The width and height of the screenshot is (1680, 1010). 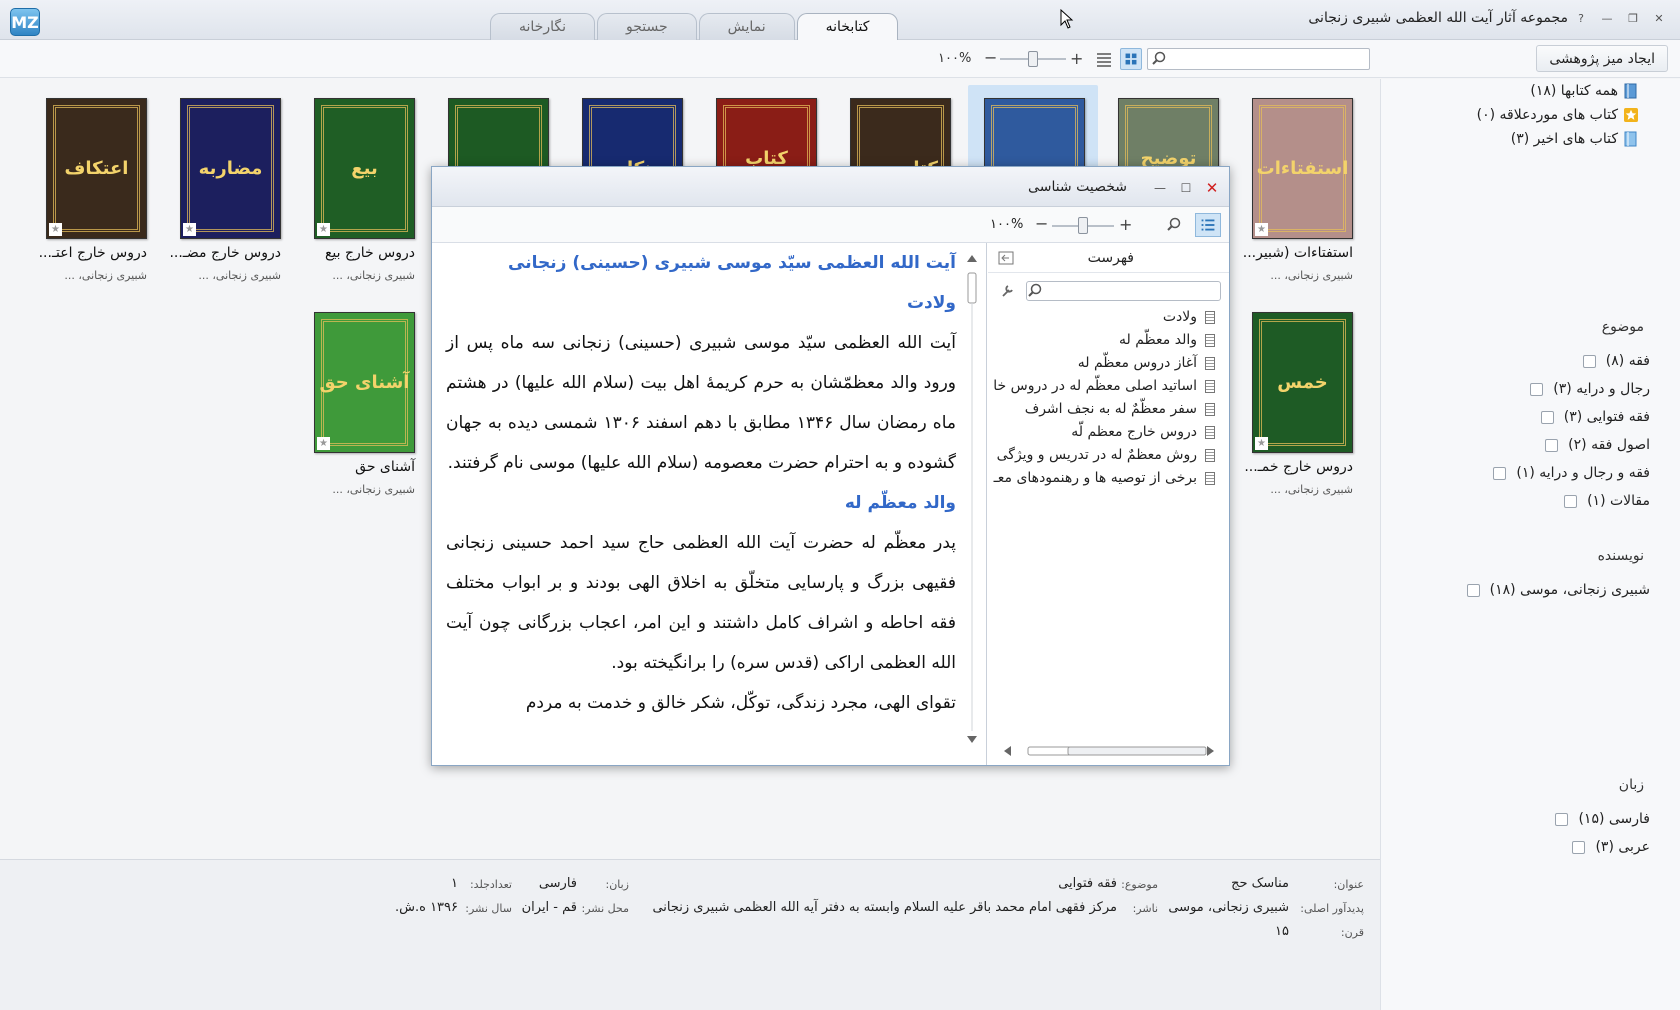 I want to click on section-heading-father: والد معظّم له, so click(x=900, y=503).